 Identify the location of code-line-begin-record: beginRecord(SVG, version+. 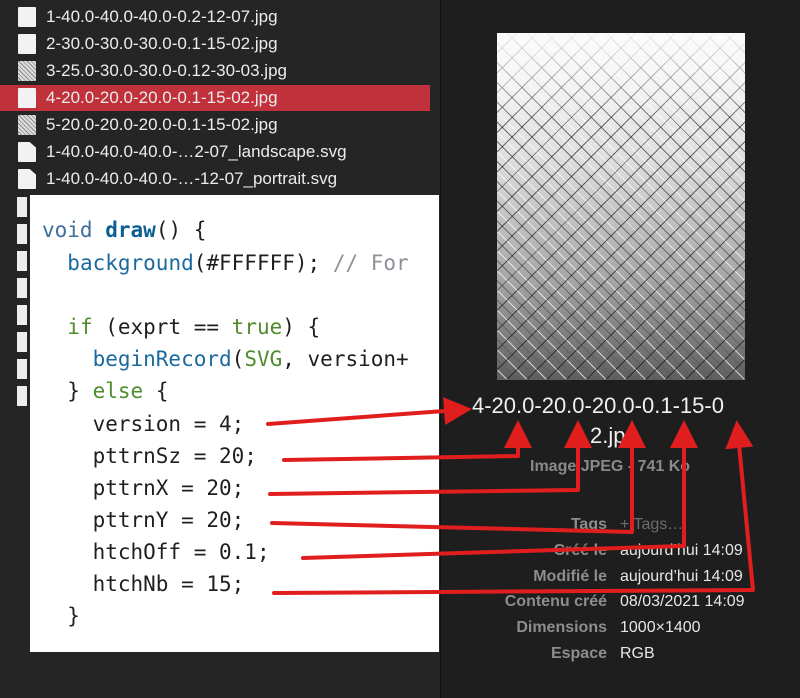
(225, 359).